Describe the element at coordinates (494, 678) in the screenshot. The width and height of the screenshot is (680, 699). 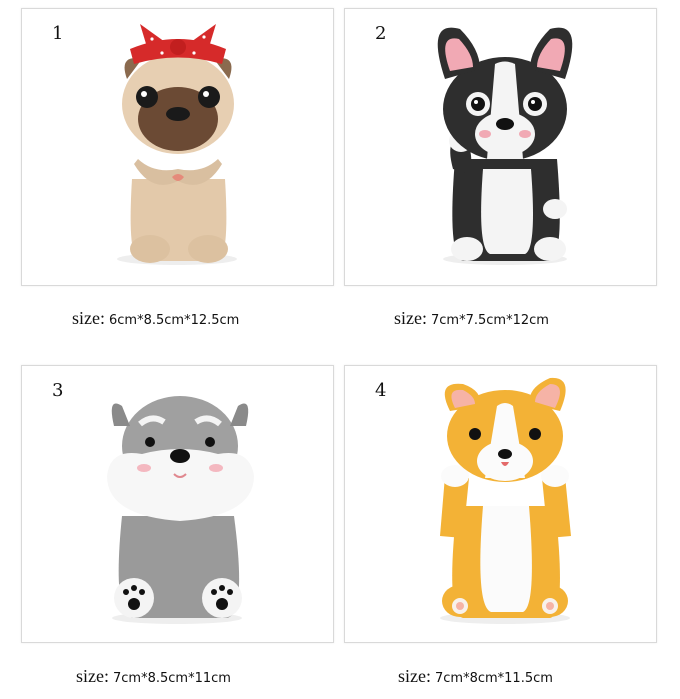
I see `size-value: 7cm*8cm*11.5cm` at that location.